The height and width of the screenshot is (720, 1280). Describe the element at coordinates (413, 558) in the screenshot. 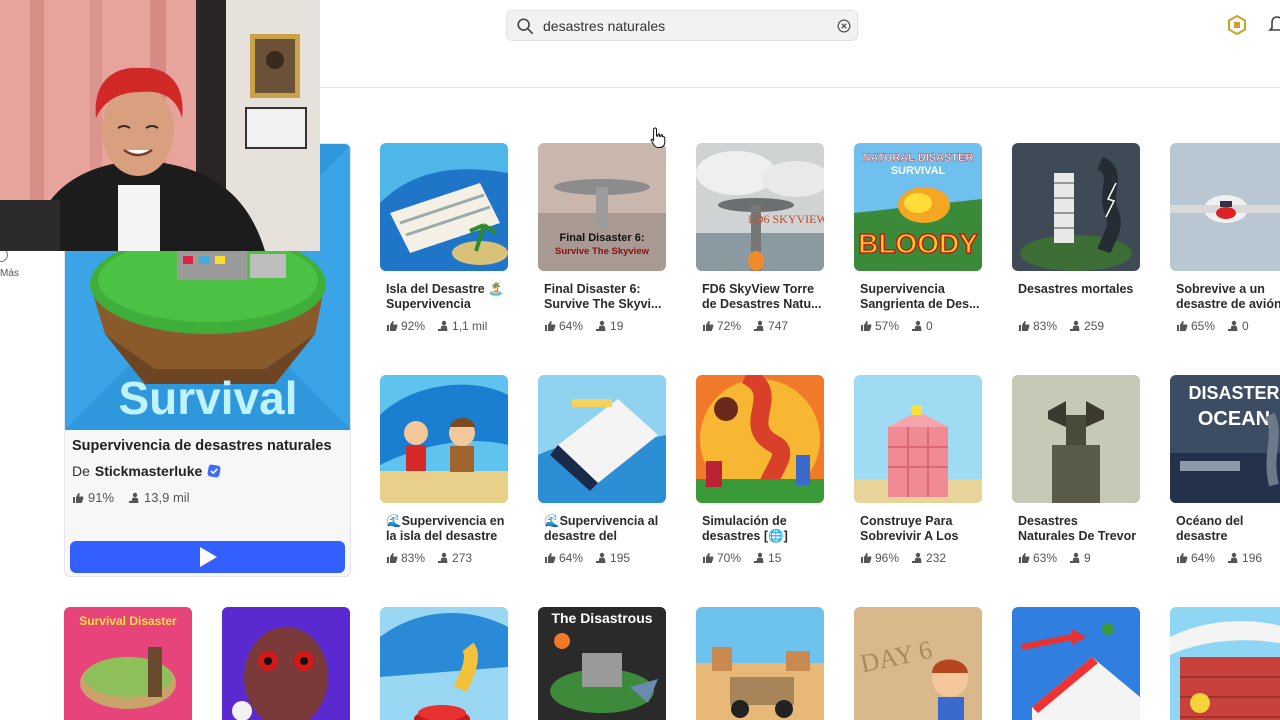

I see `game-rating: 83%` at that location.